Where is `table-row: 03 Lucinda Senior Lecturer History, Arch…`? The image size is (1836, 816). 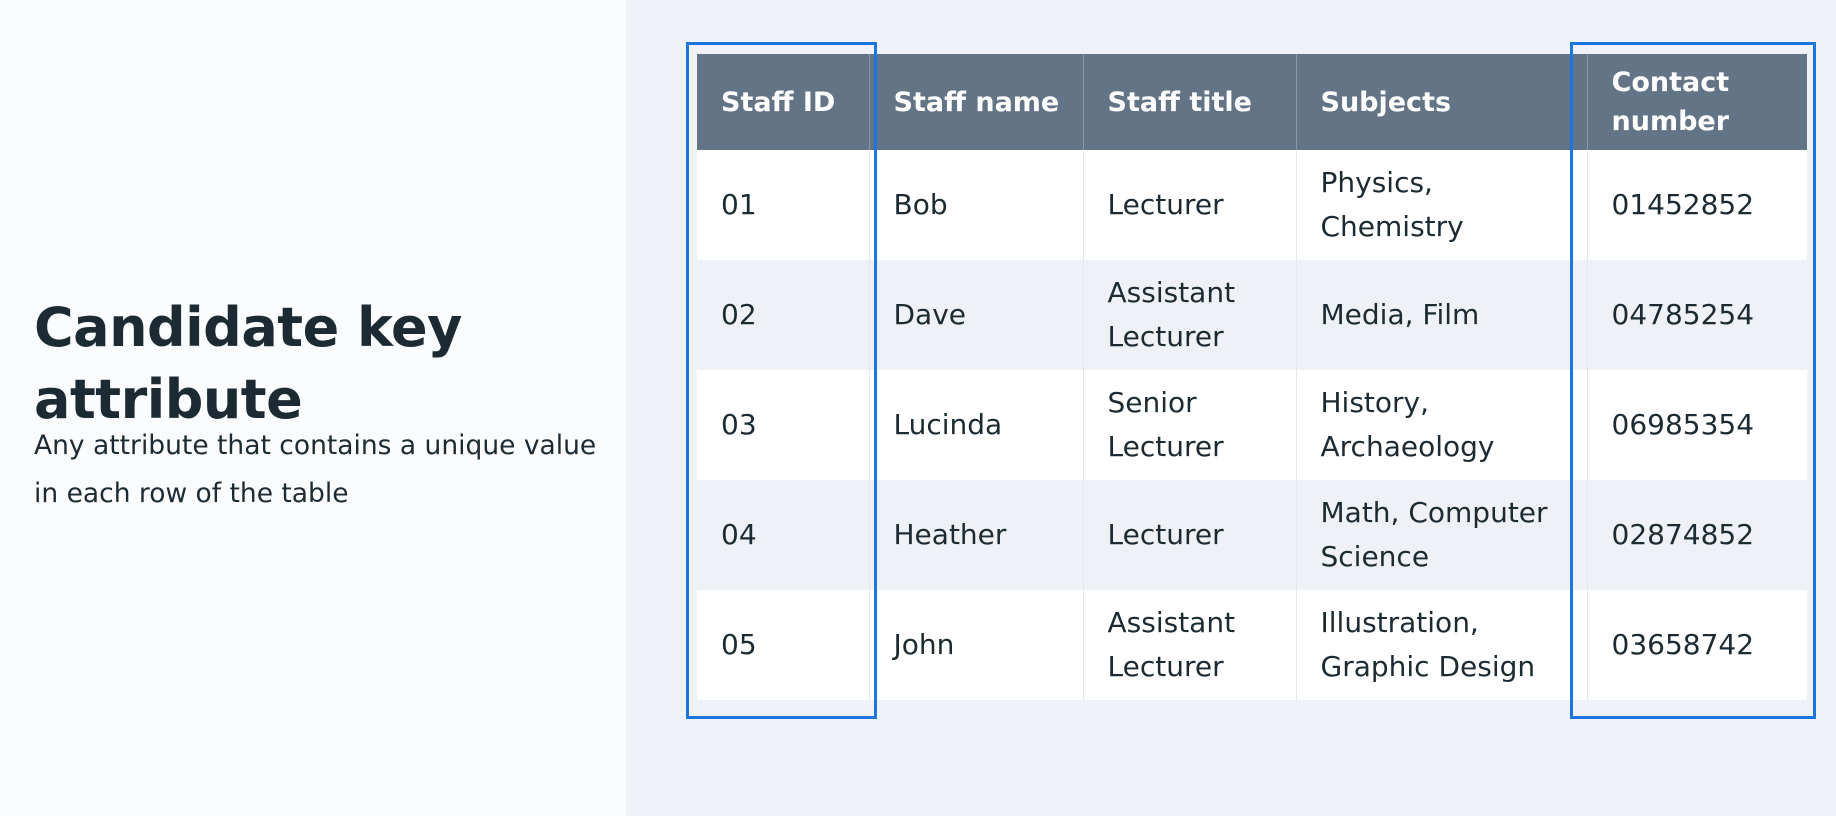
table-row: 03 Lucinda Senior Lecturer History, Arch… is located at coordinates (1252, 425).